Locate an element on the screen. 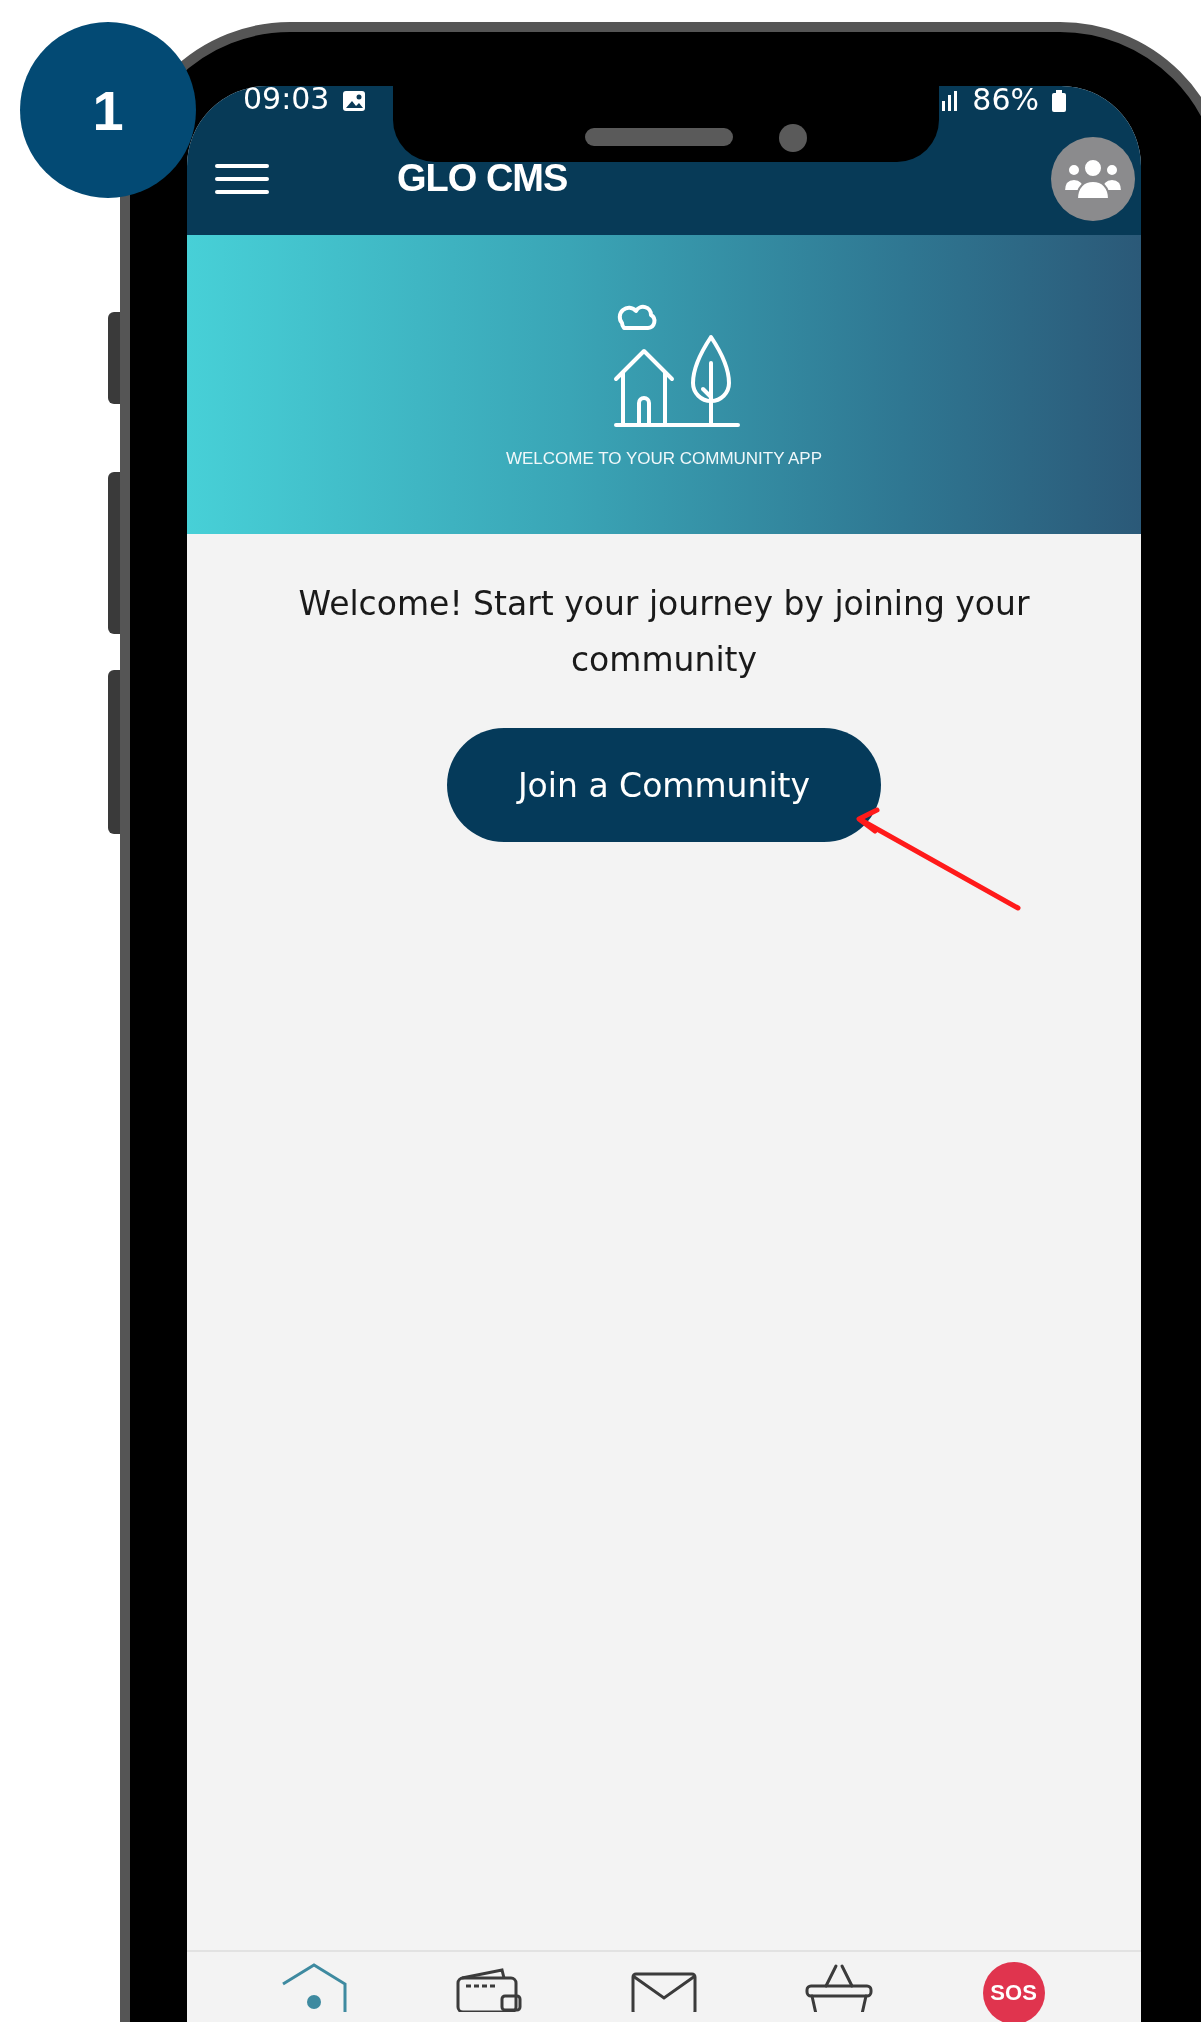  banner-caption: WELCOME TO YOUR COMMUNITY APP is located at coordinates (664, 458).